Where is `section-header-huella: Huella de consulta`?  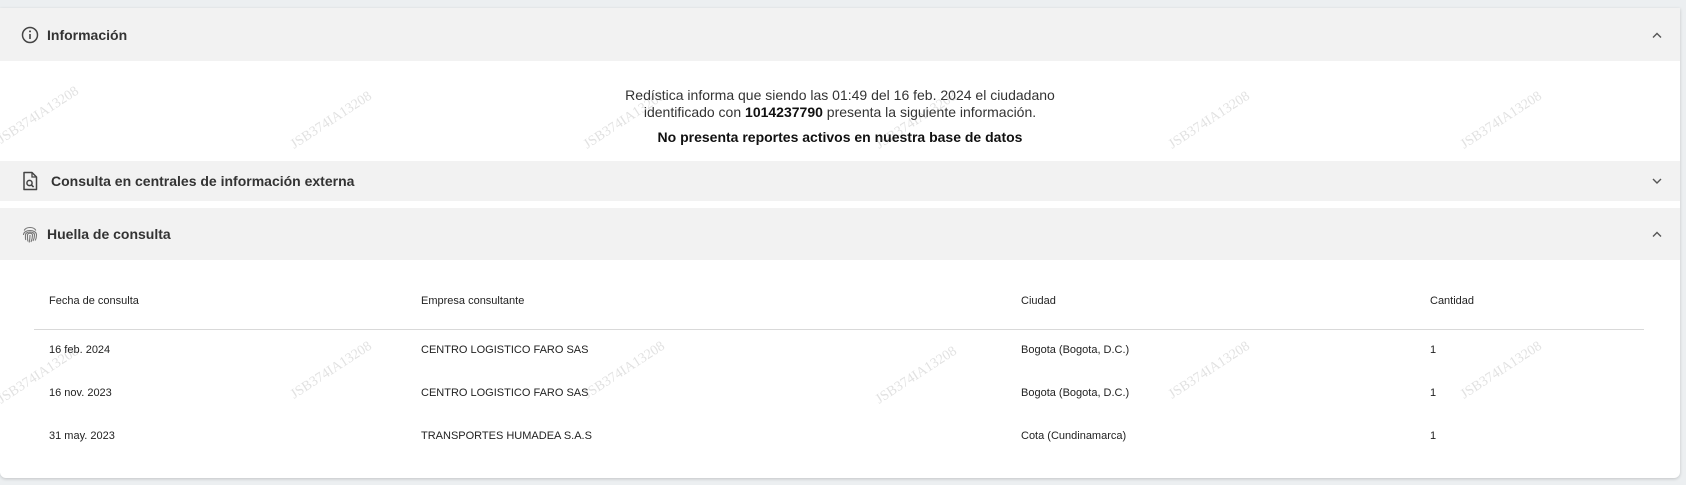
section-header-huella: Huella de consulta is located at coordinates (840, 234).